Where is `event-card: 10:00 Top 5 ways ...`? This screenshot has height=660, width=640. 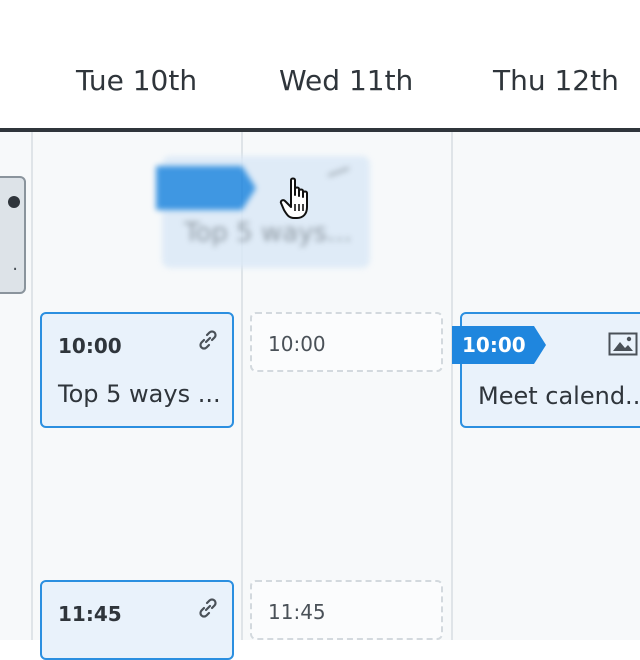 event-card: 10:00 Top 5 ways ... is located at coordinates (137, 370).